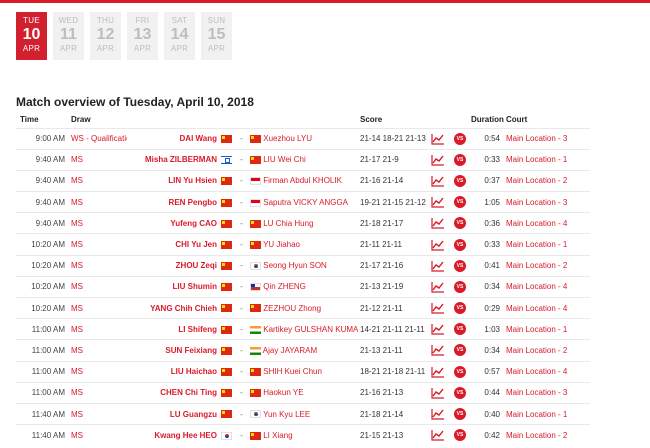 The width and height of the screenshot is (650, 448). I want to click on player1-link: CHI Yu Jen, so click(174, 244).